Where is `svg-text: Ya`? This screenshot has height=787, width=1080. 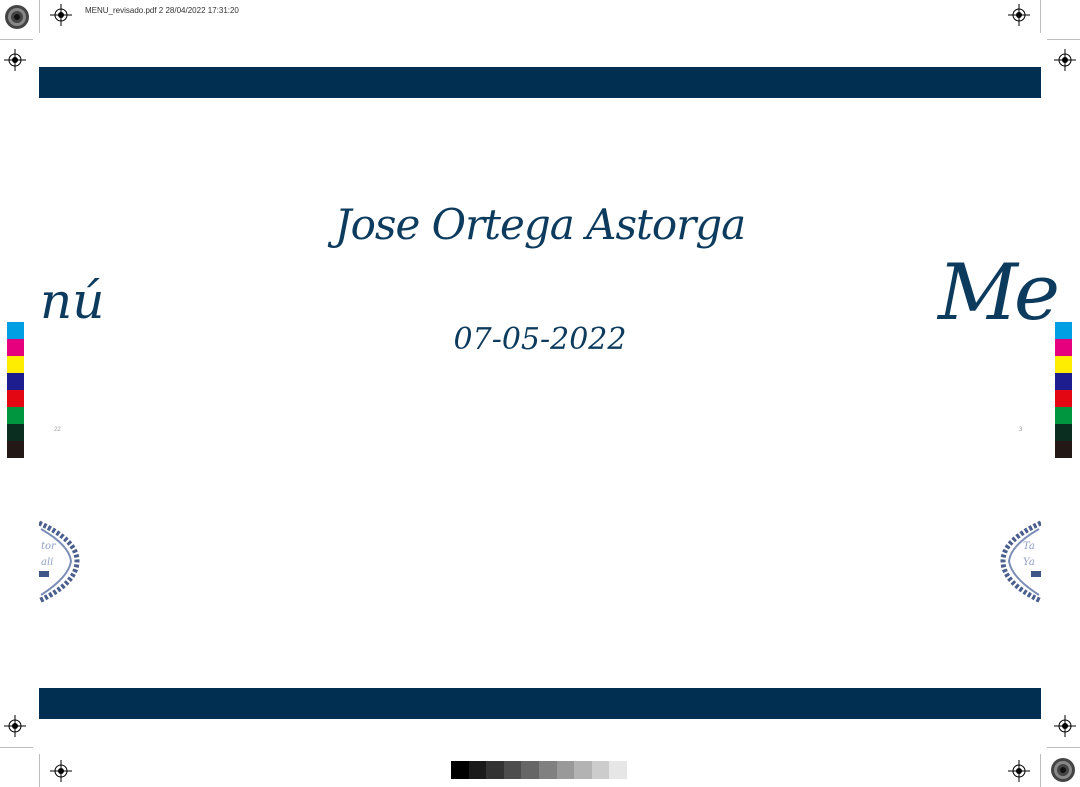 svg-text: Ya is located at coordinates (1029, 562).